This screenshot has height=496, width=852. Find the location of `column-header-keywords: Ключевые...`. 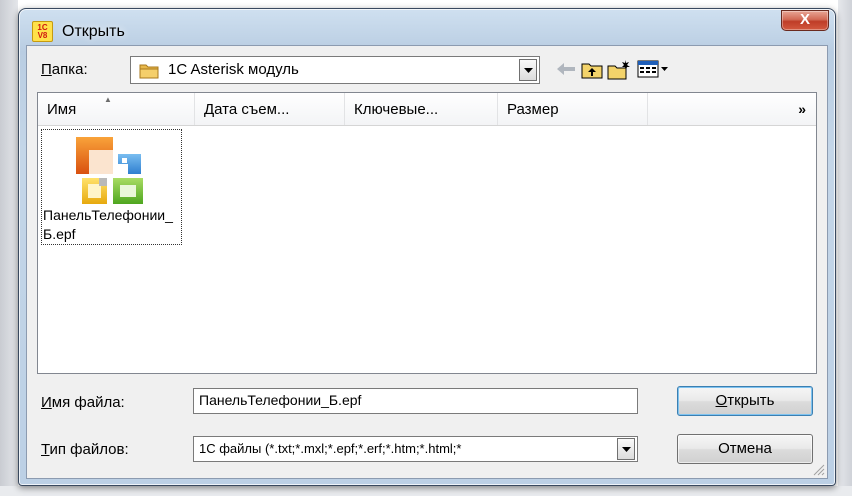

column-header-keywords: Ключевые... is located at coordinates (421, 109).